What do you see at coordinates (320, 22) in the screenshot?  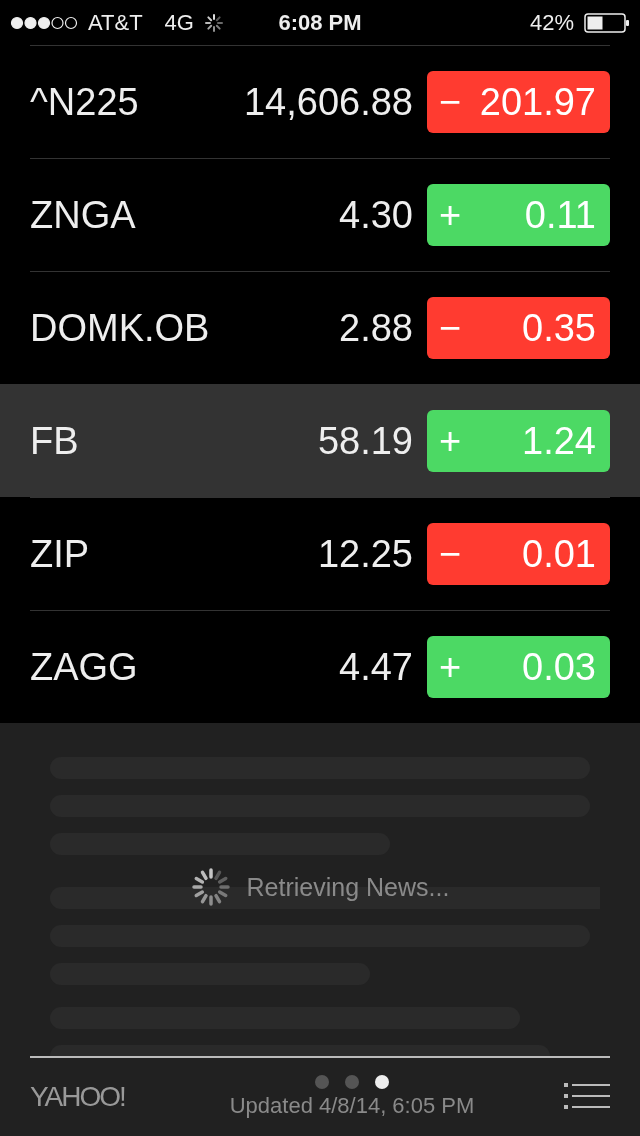 I see `clock: 6:08 PM` at bounding box center [320, 22].